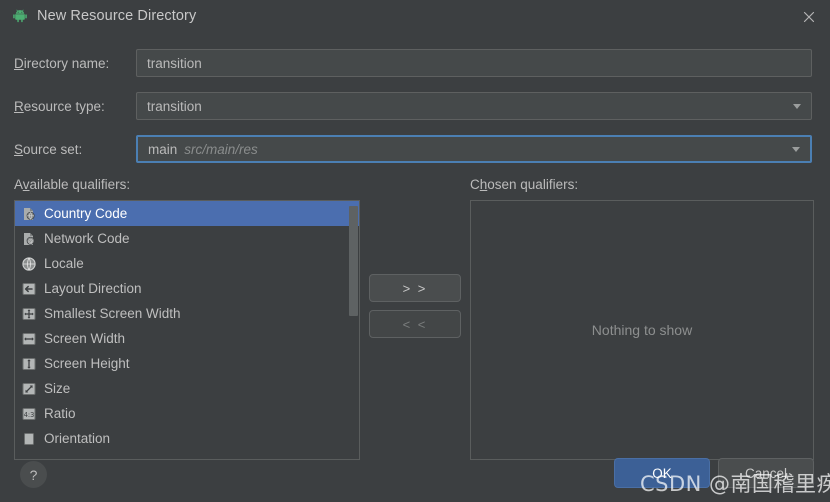  What do you see at coordinates (221, 149) in the screenshot?
I see `source-set-path: src/main/res` at bounding box center [221, 149].